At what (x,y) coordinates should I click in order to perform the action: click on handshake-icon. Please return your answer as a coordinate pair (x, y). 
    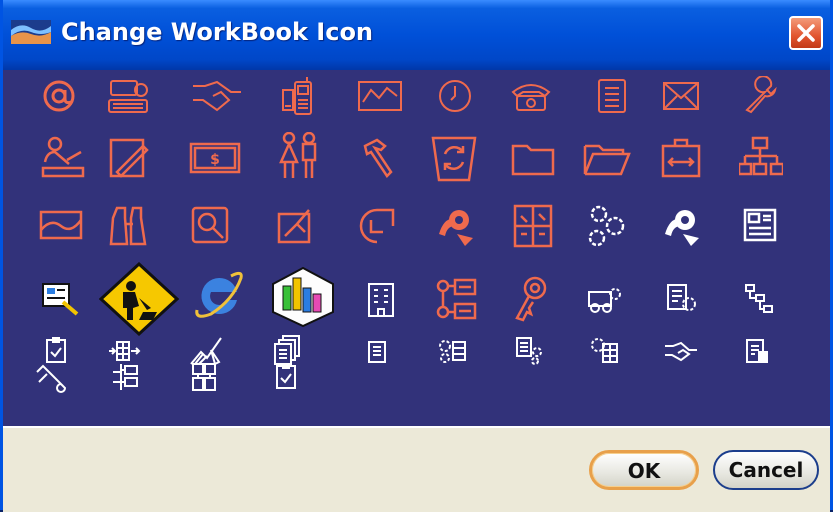
    Looking at the image, I should click on (217, 96).